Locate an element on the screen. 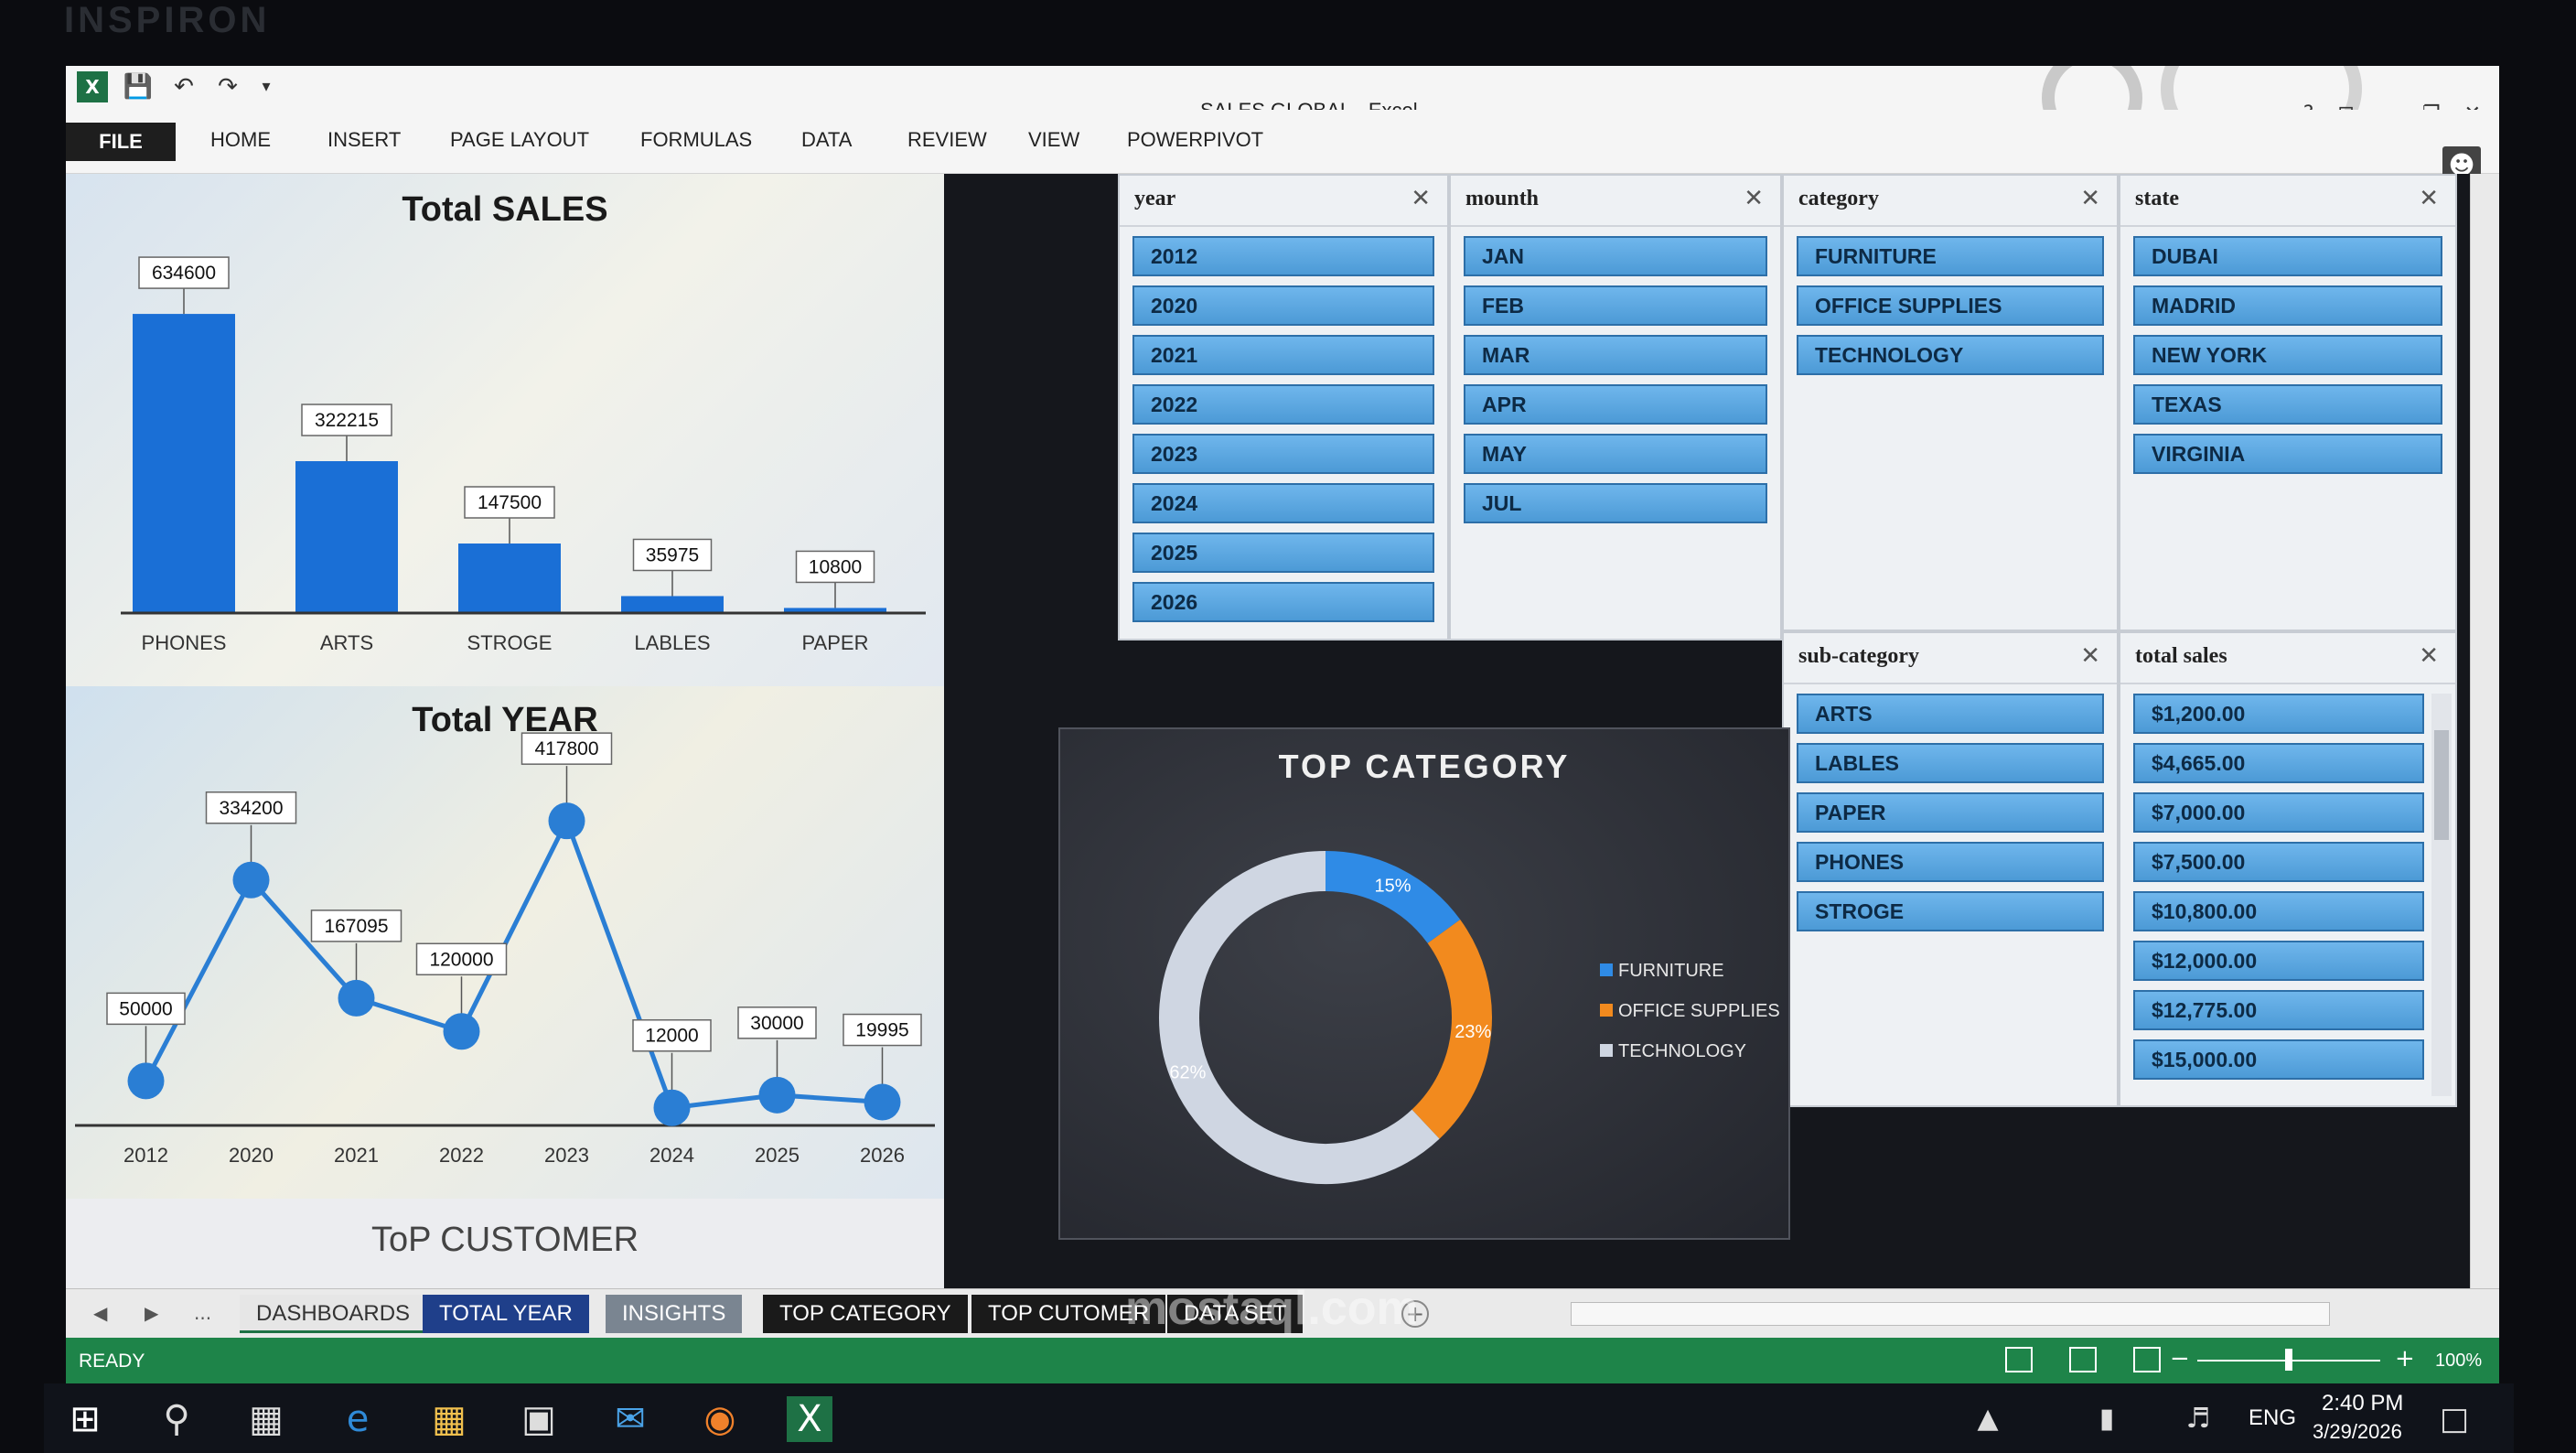  x-tick-label: 2012 is located at coordinates (145, 1155).